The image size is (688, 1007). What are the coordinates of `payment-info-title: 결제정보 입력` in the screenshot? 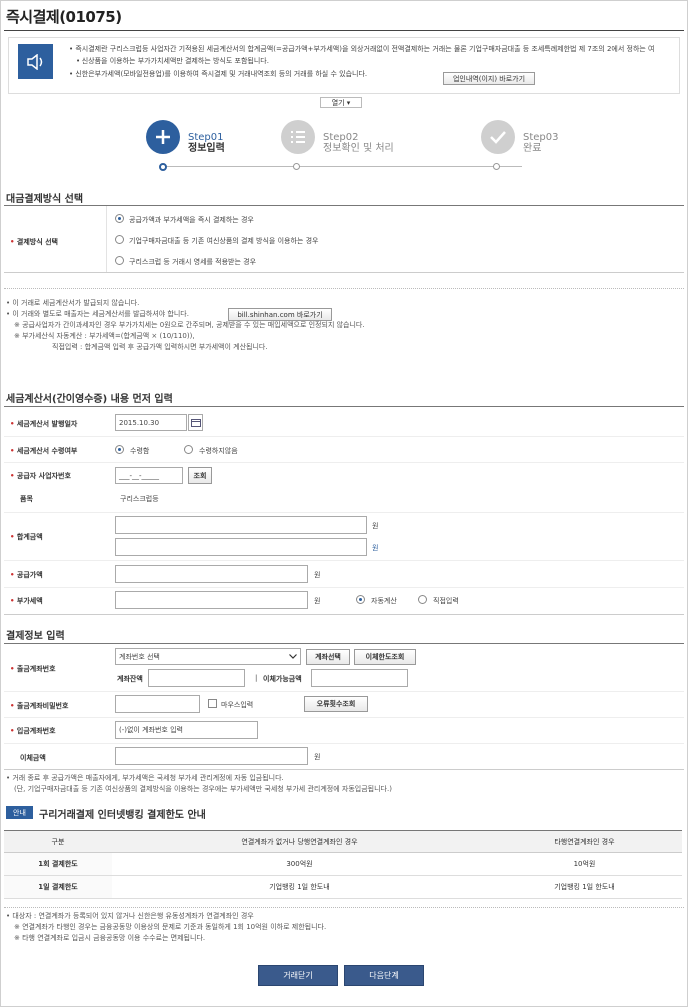 It's located at (35, 636).